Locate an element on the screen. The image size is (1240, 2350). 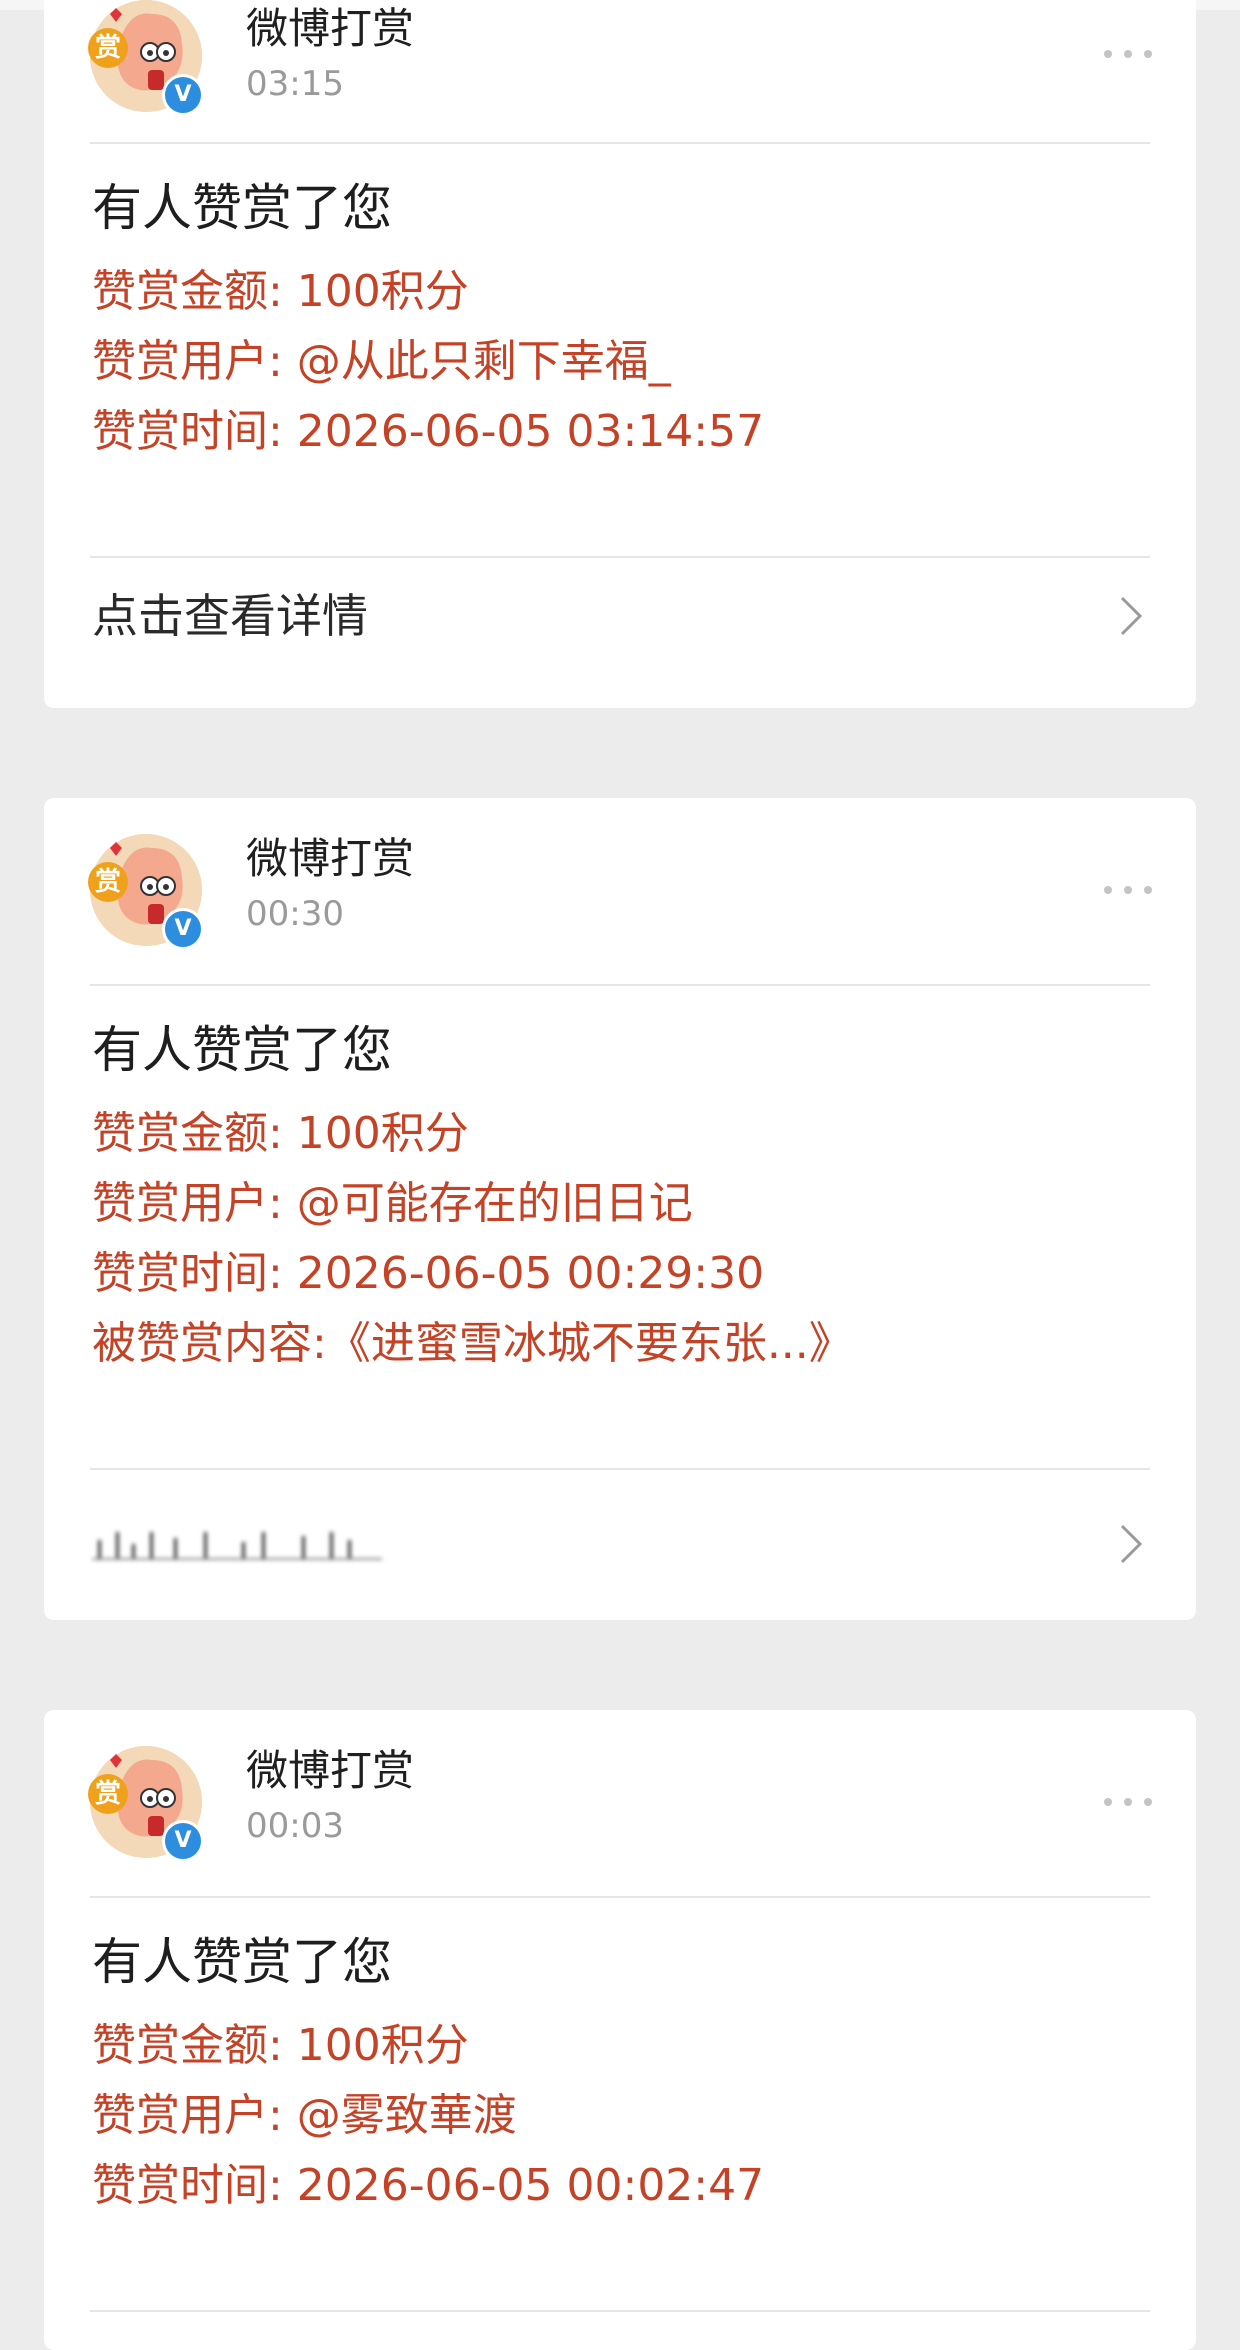
reward-user: 赞赏用户: @雾致華渡 is located at coordinates (304, 2116).